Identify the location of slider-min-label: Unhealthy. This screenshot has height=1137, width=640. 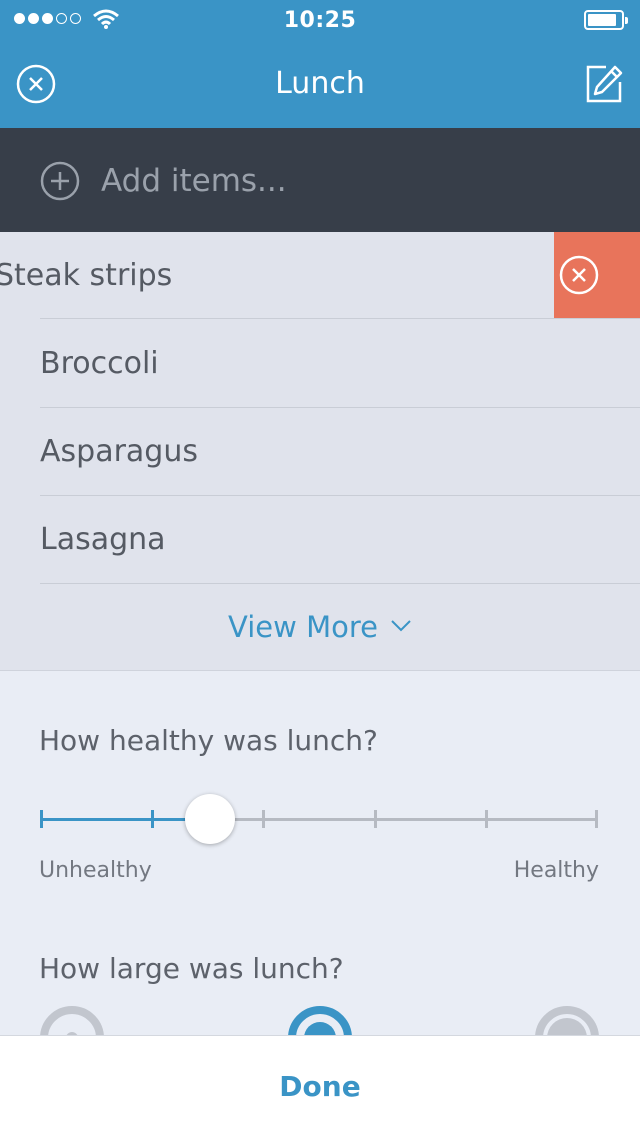
(95, 870).